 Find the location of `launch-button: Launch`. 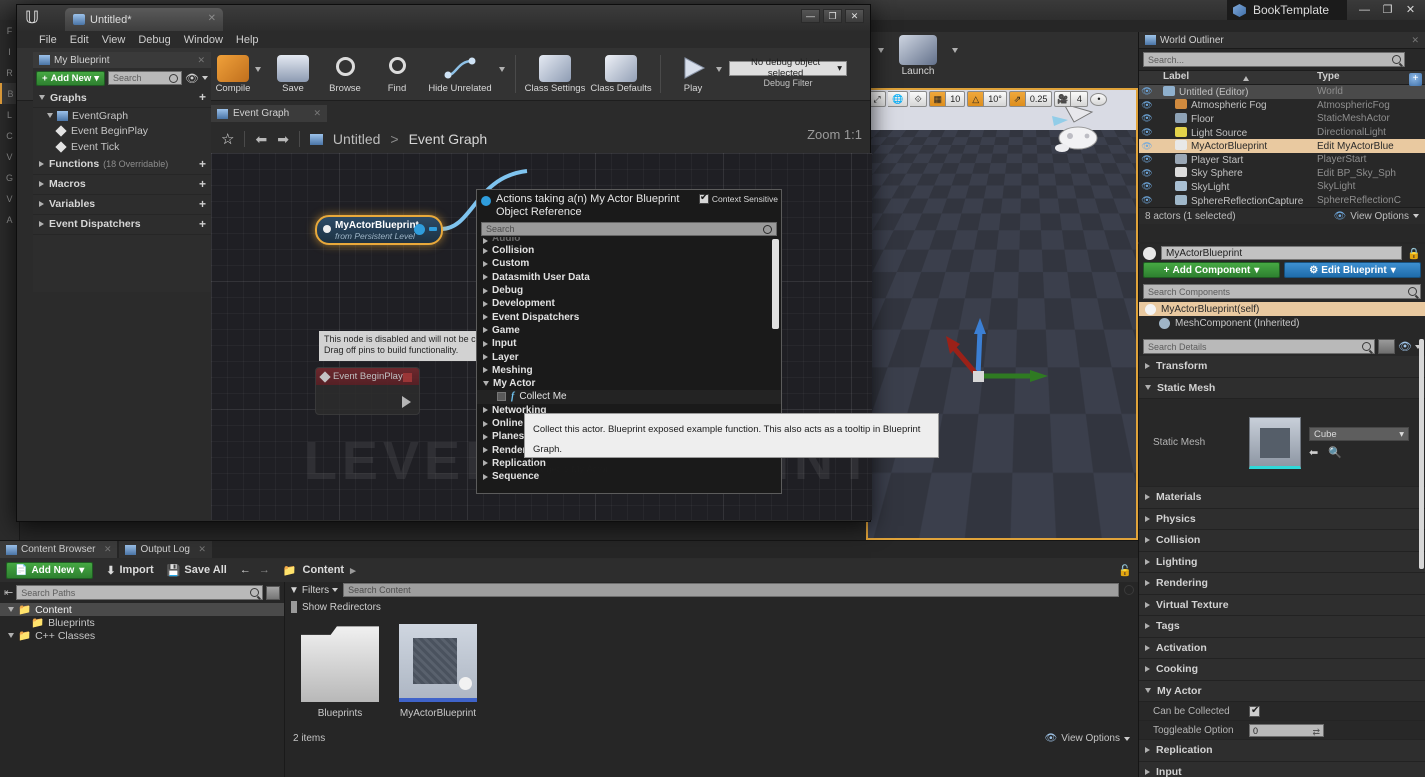

launch-button: Launch is located at coordinates (918, 56).